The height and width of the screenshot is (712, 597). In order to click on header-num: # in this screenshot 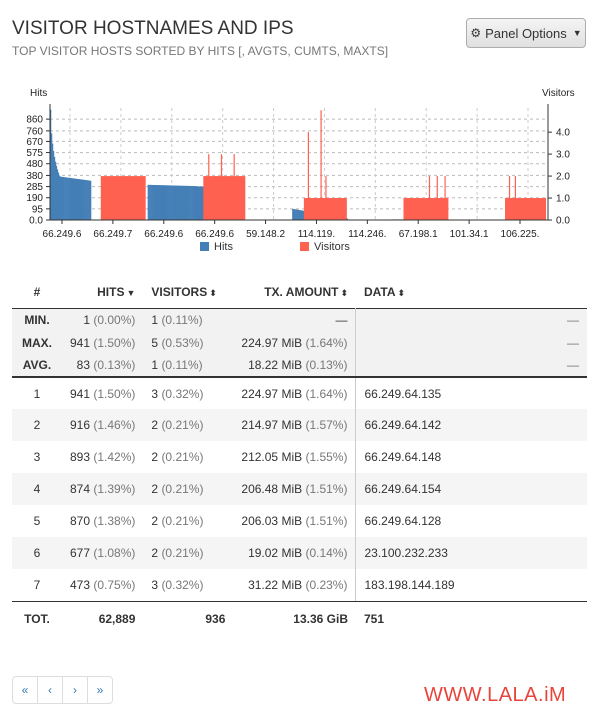, I will do `click(37, 291)`.